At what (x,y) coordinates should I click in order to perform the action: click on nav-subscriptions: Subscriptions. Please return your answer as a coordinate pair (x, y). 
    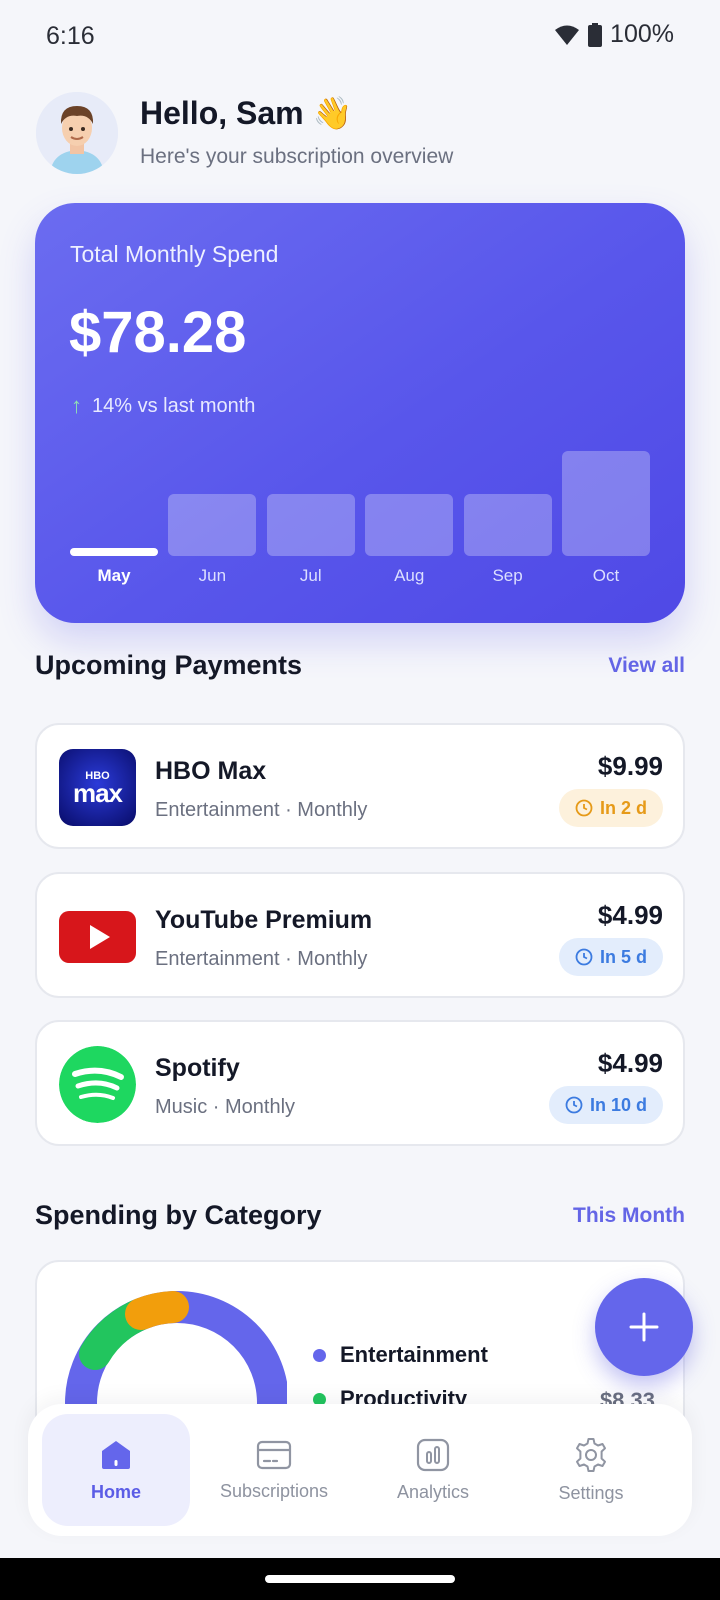
    Looking at the image, I should click on (274, 1470).